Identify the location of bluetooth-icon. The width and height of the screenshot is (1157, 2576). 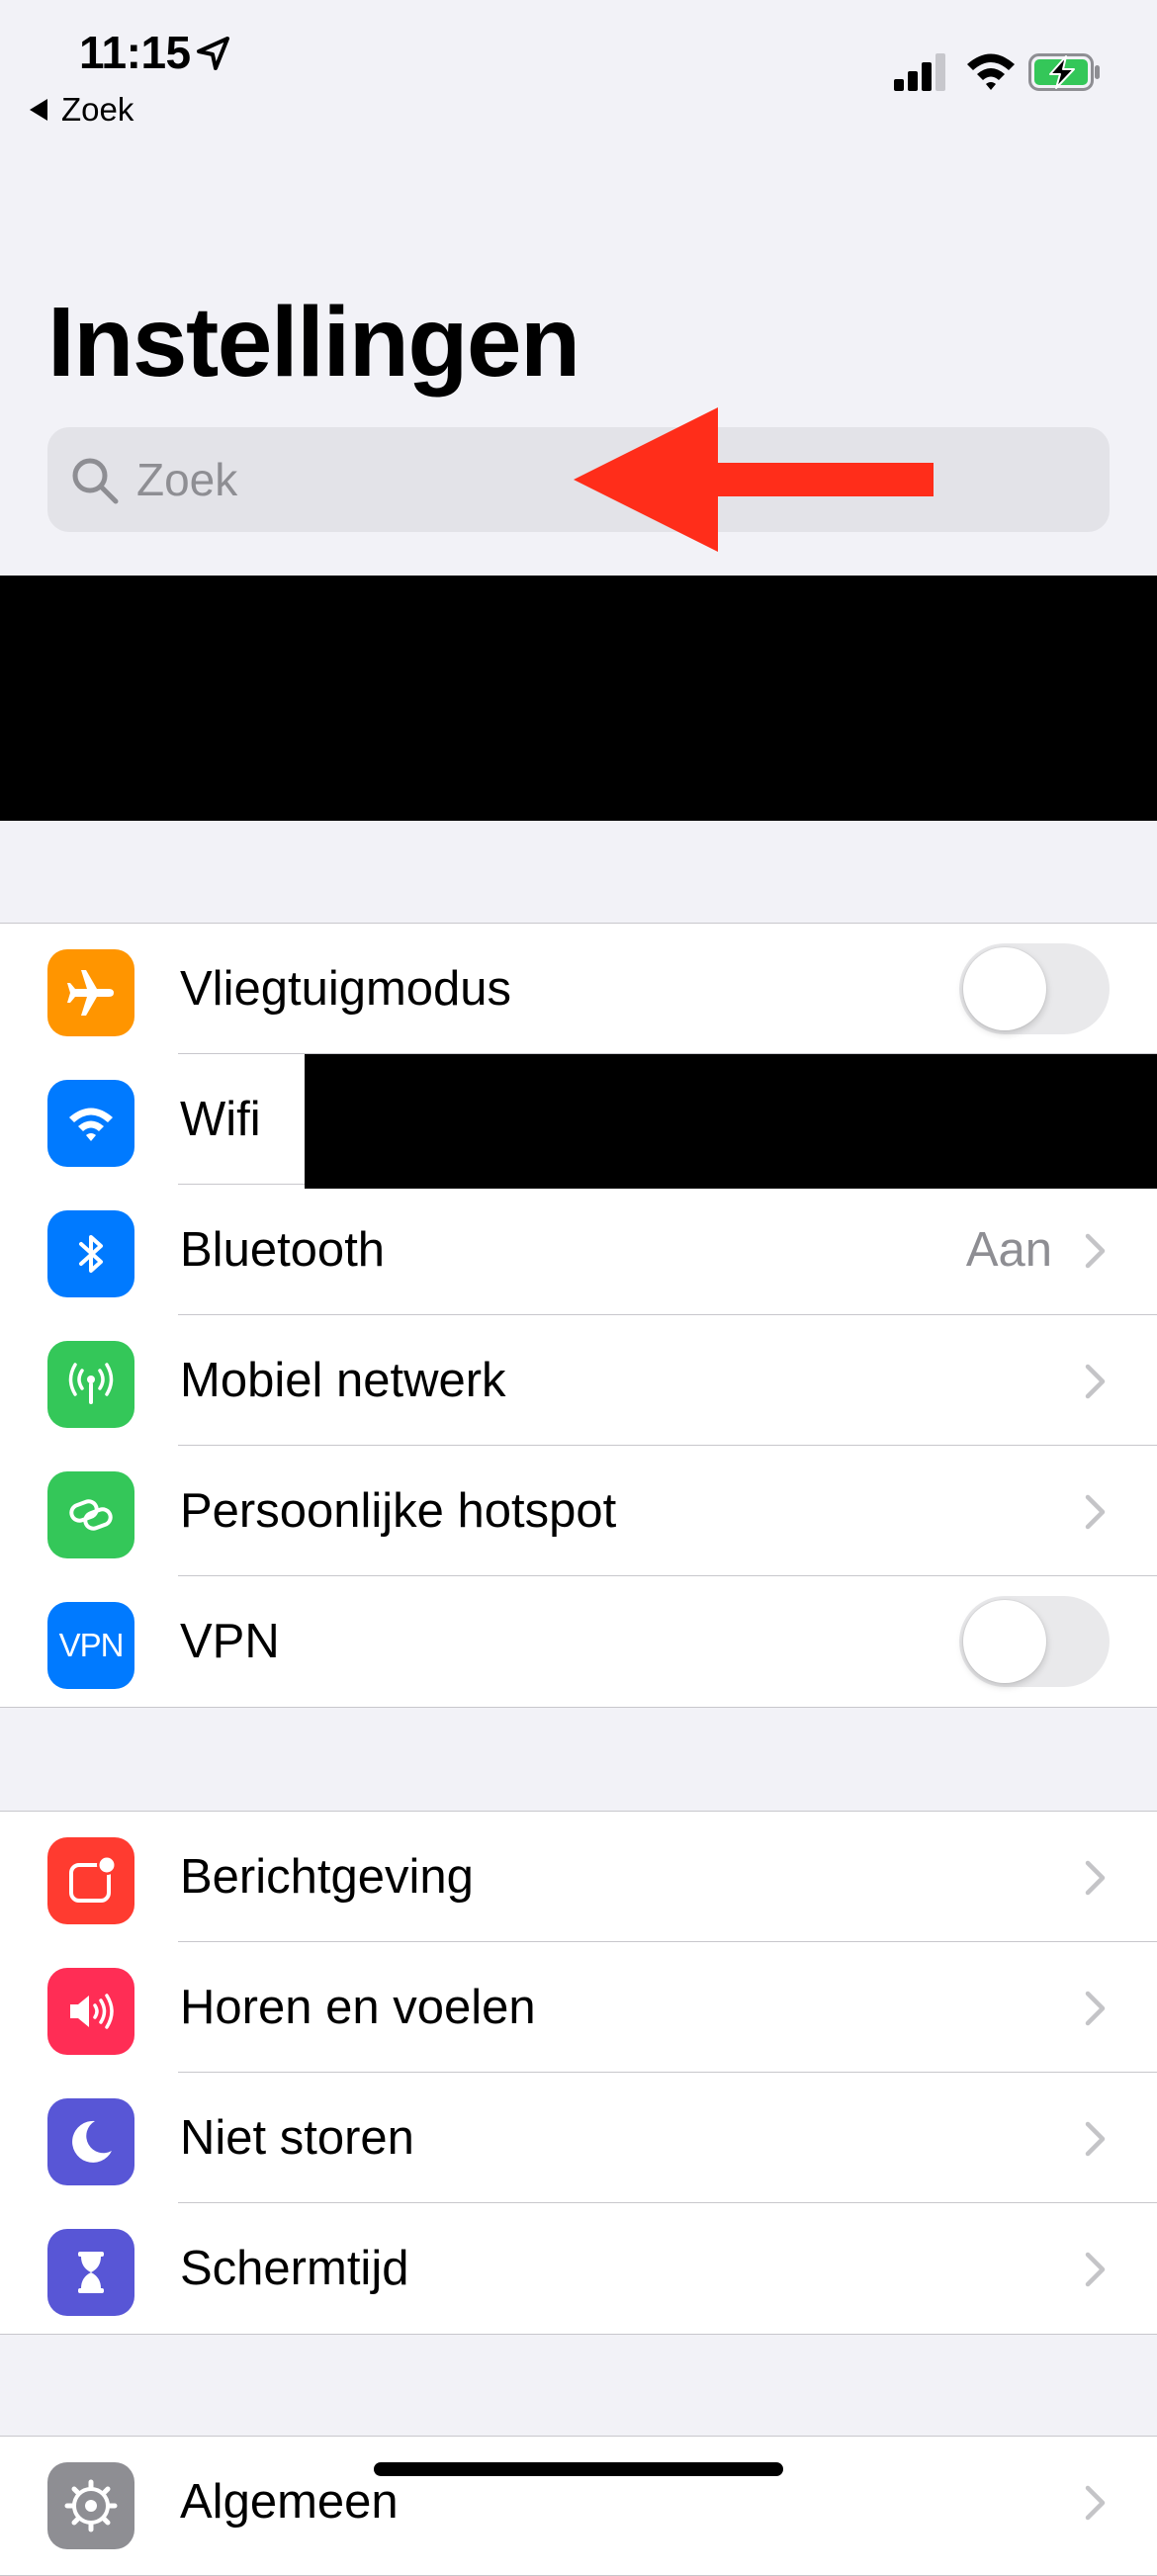
(90, 1253).